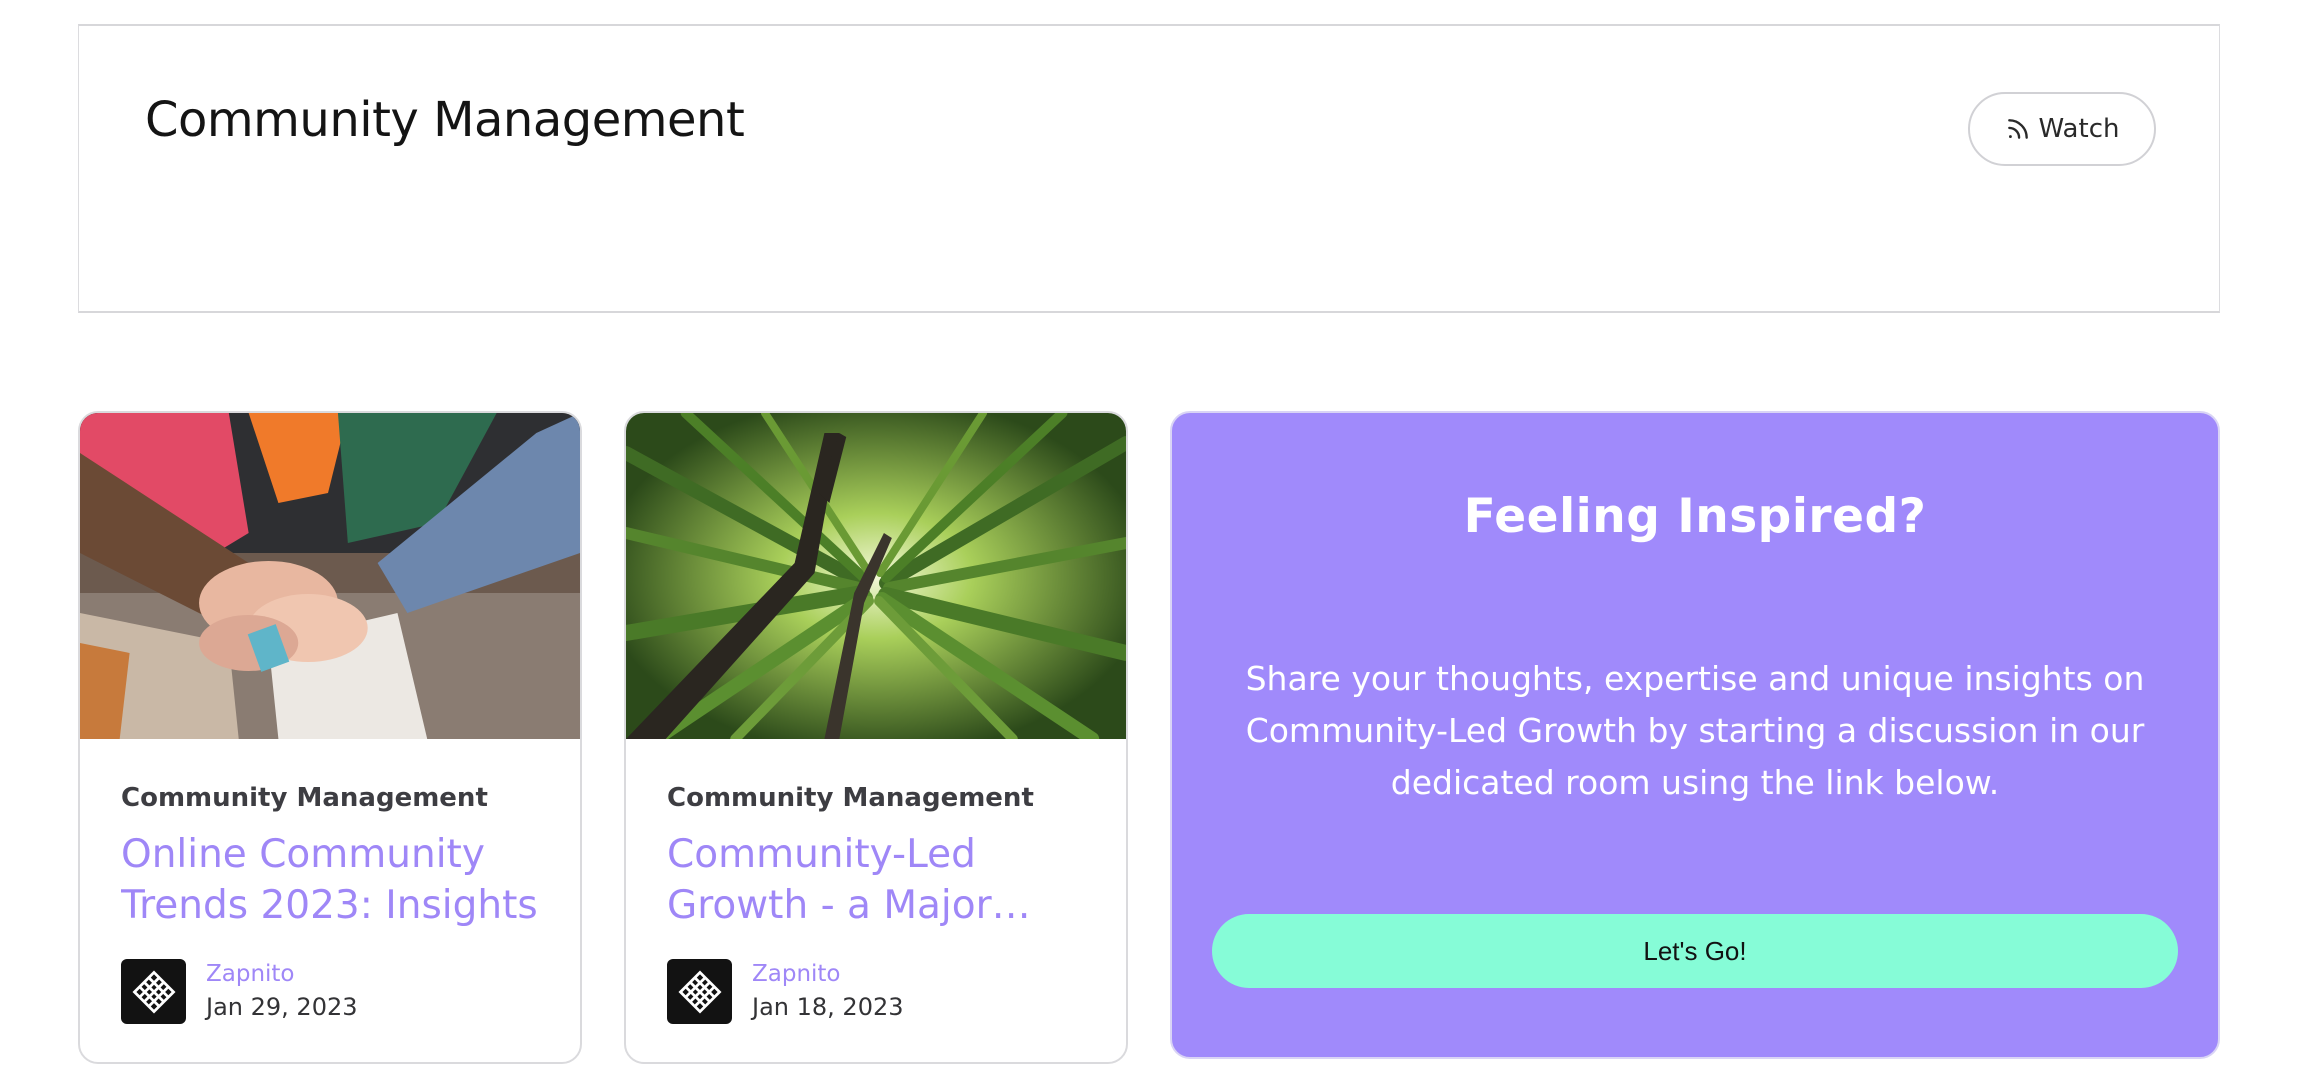 The width and height of the screenshot is (2317, 1078). Describe the element at coordinates (1695, 516) in the screenshot. I see `cta-title: Feeling Inspired?` at that location.